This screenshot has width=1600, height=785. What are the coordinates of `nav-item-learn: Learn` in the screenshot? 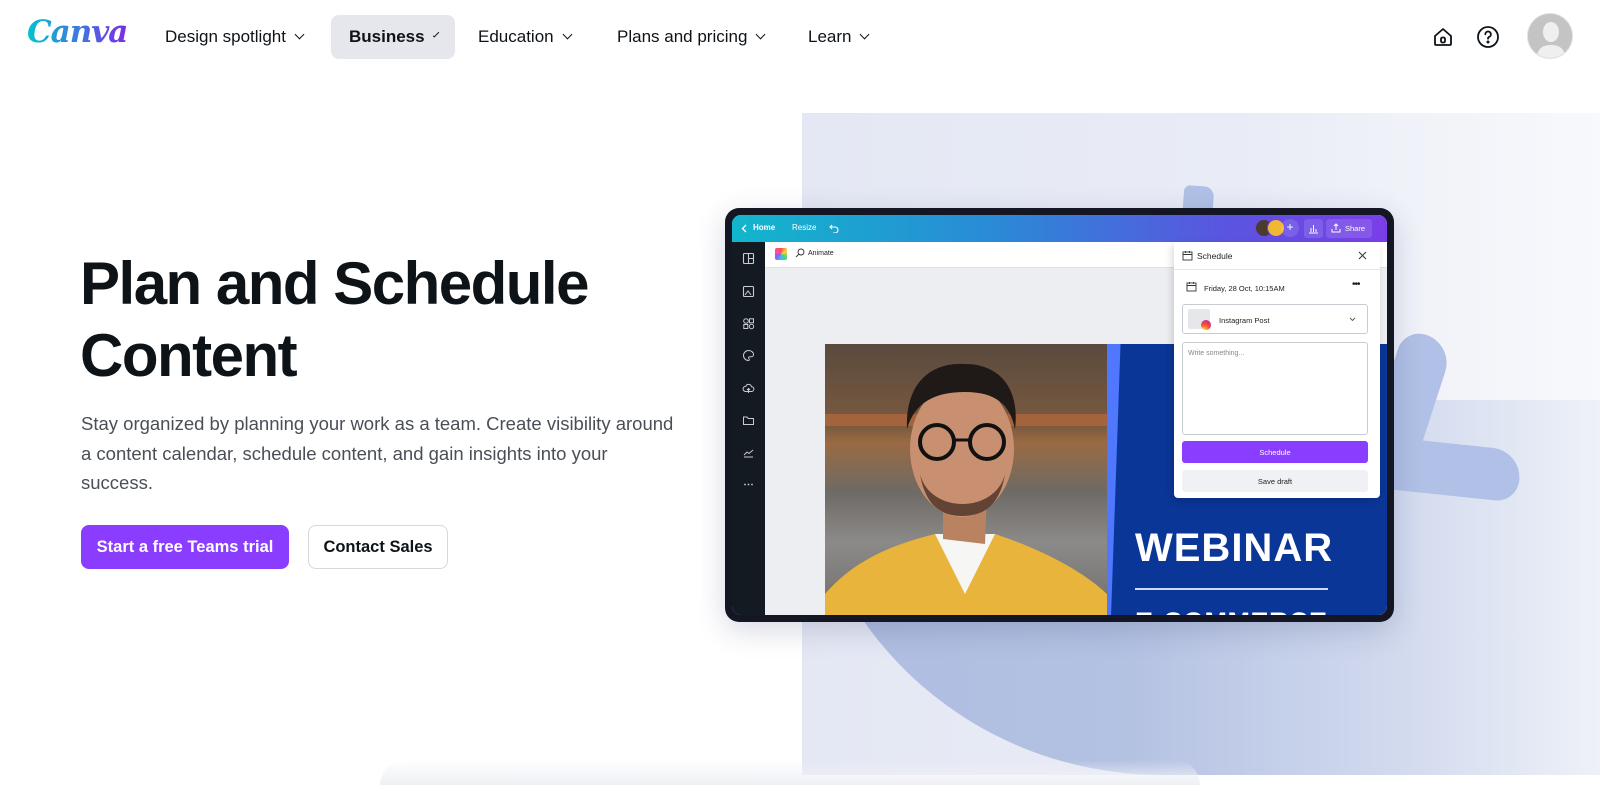 It's located at (838, 37).